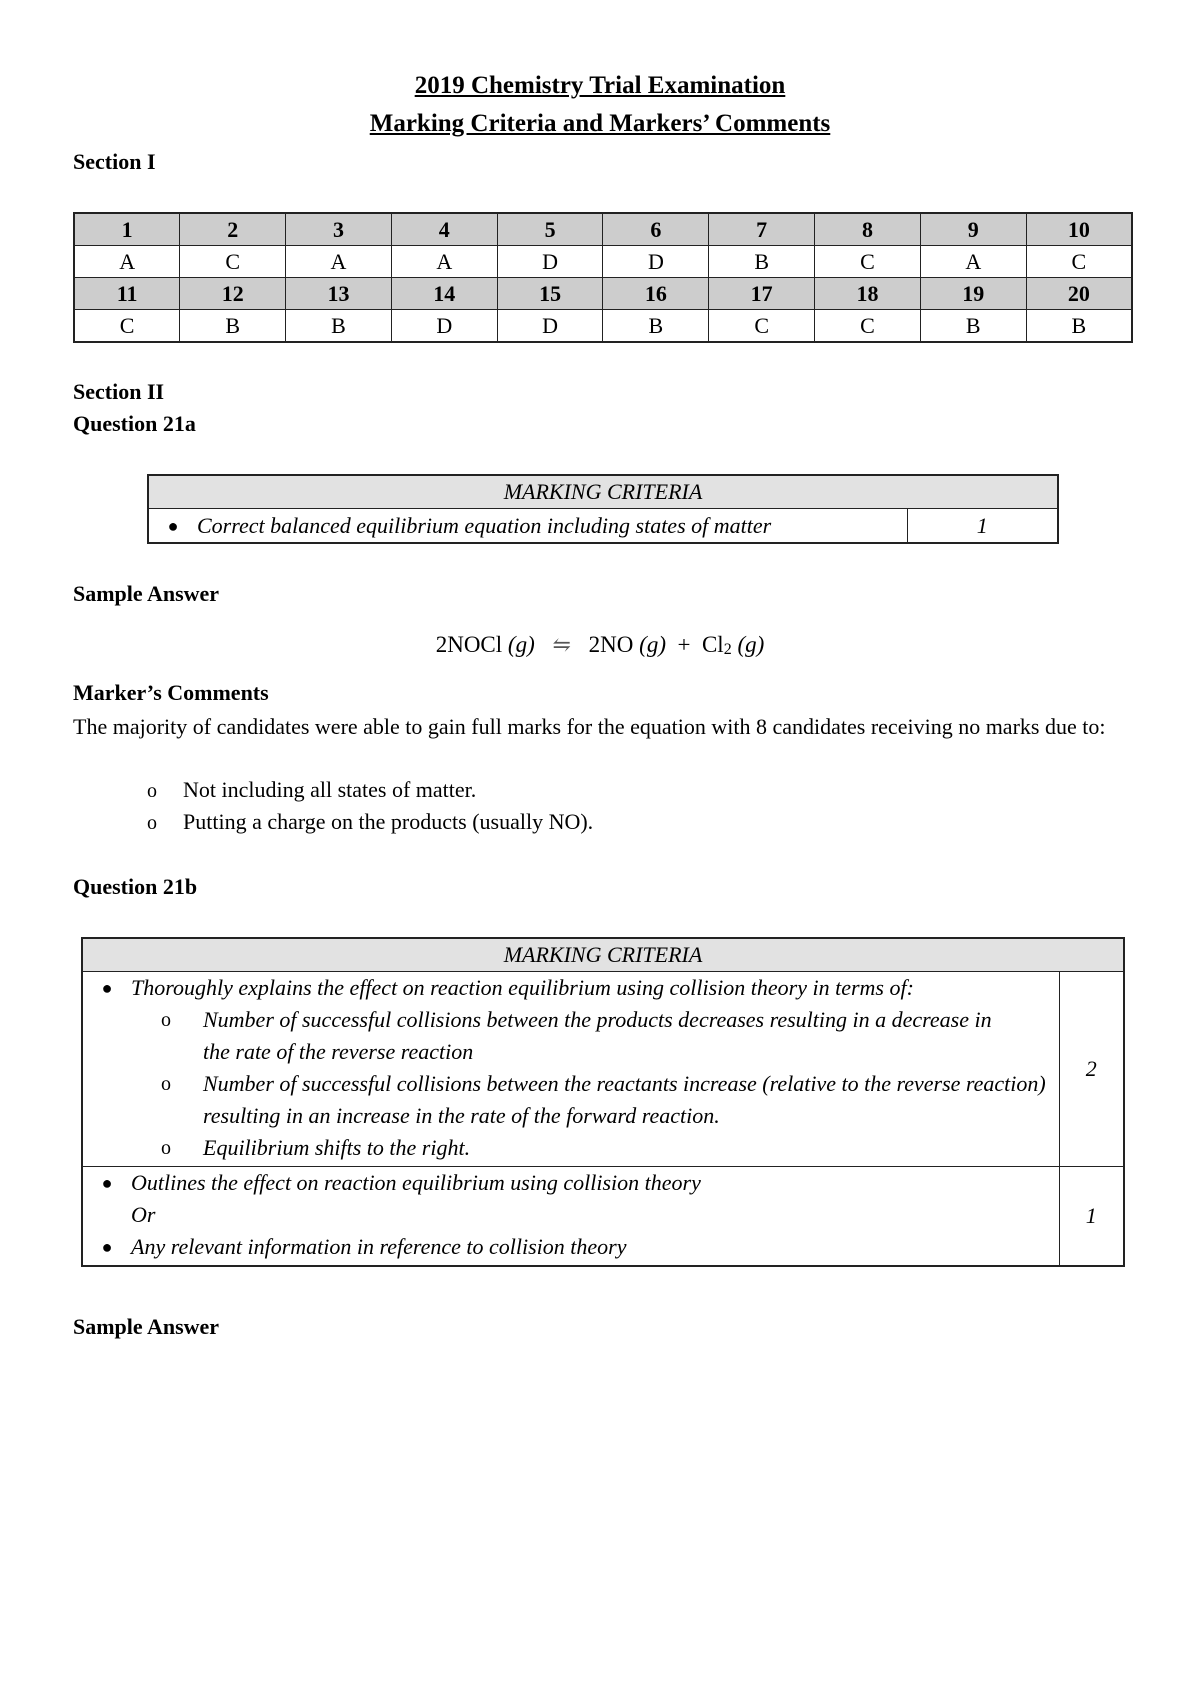 Image resolution: width=1200 pixels, height=1697 pixels. I want to click on comment-list-item: o Not including all states of matter., so click(311, 790).